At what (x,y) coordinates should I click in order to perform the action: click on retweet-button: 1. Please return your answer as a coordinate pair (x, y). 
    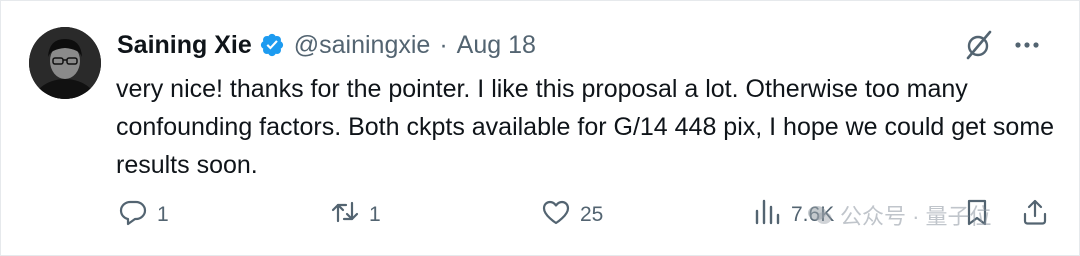
    Looking at the image, I should click on (355, 215).